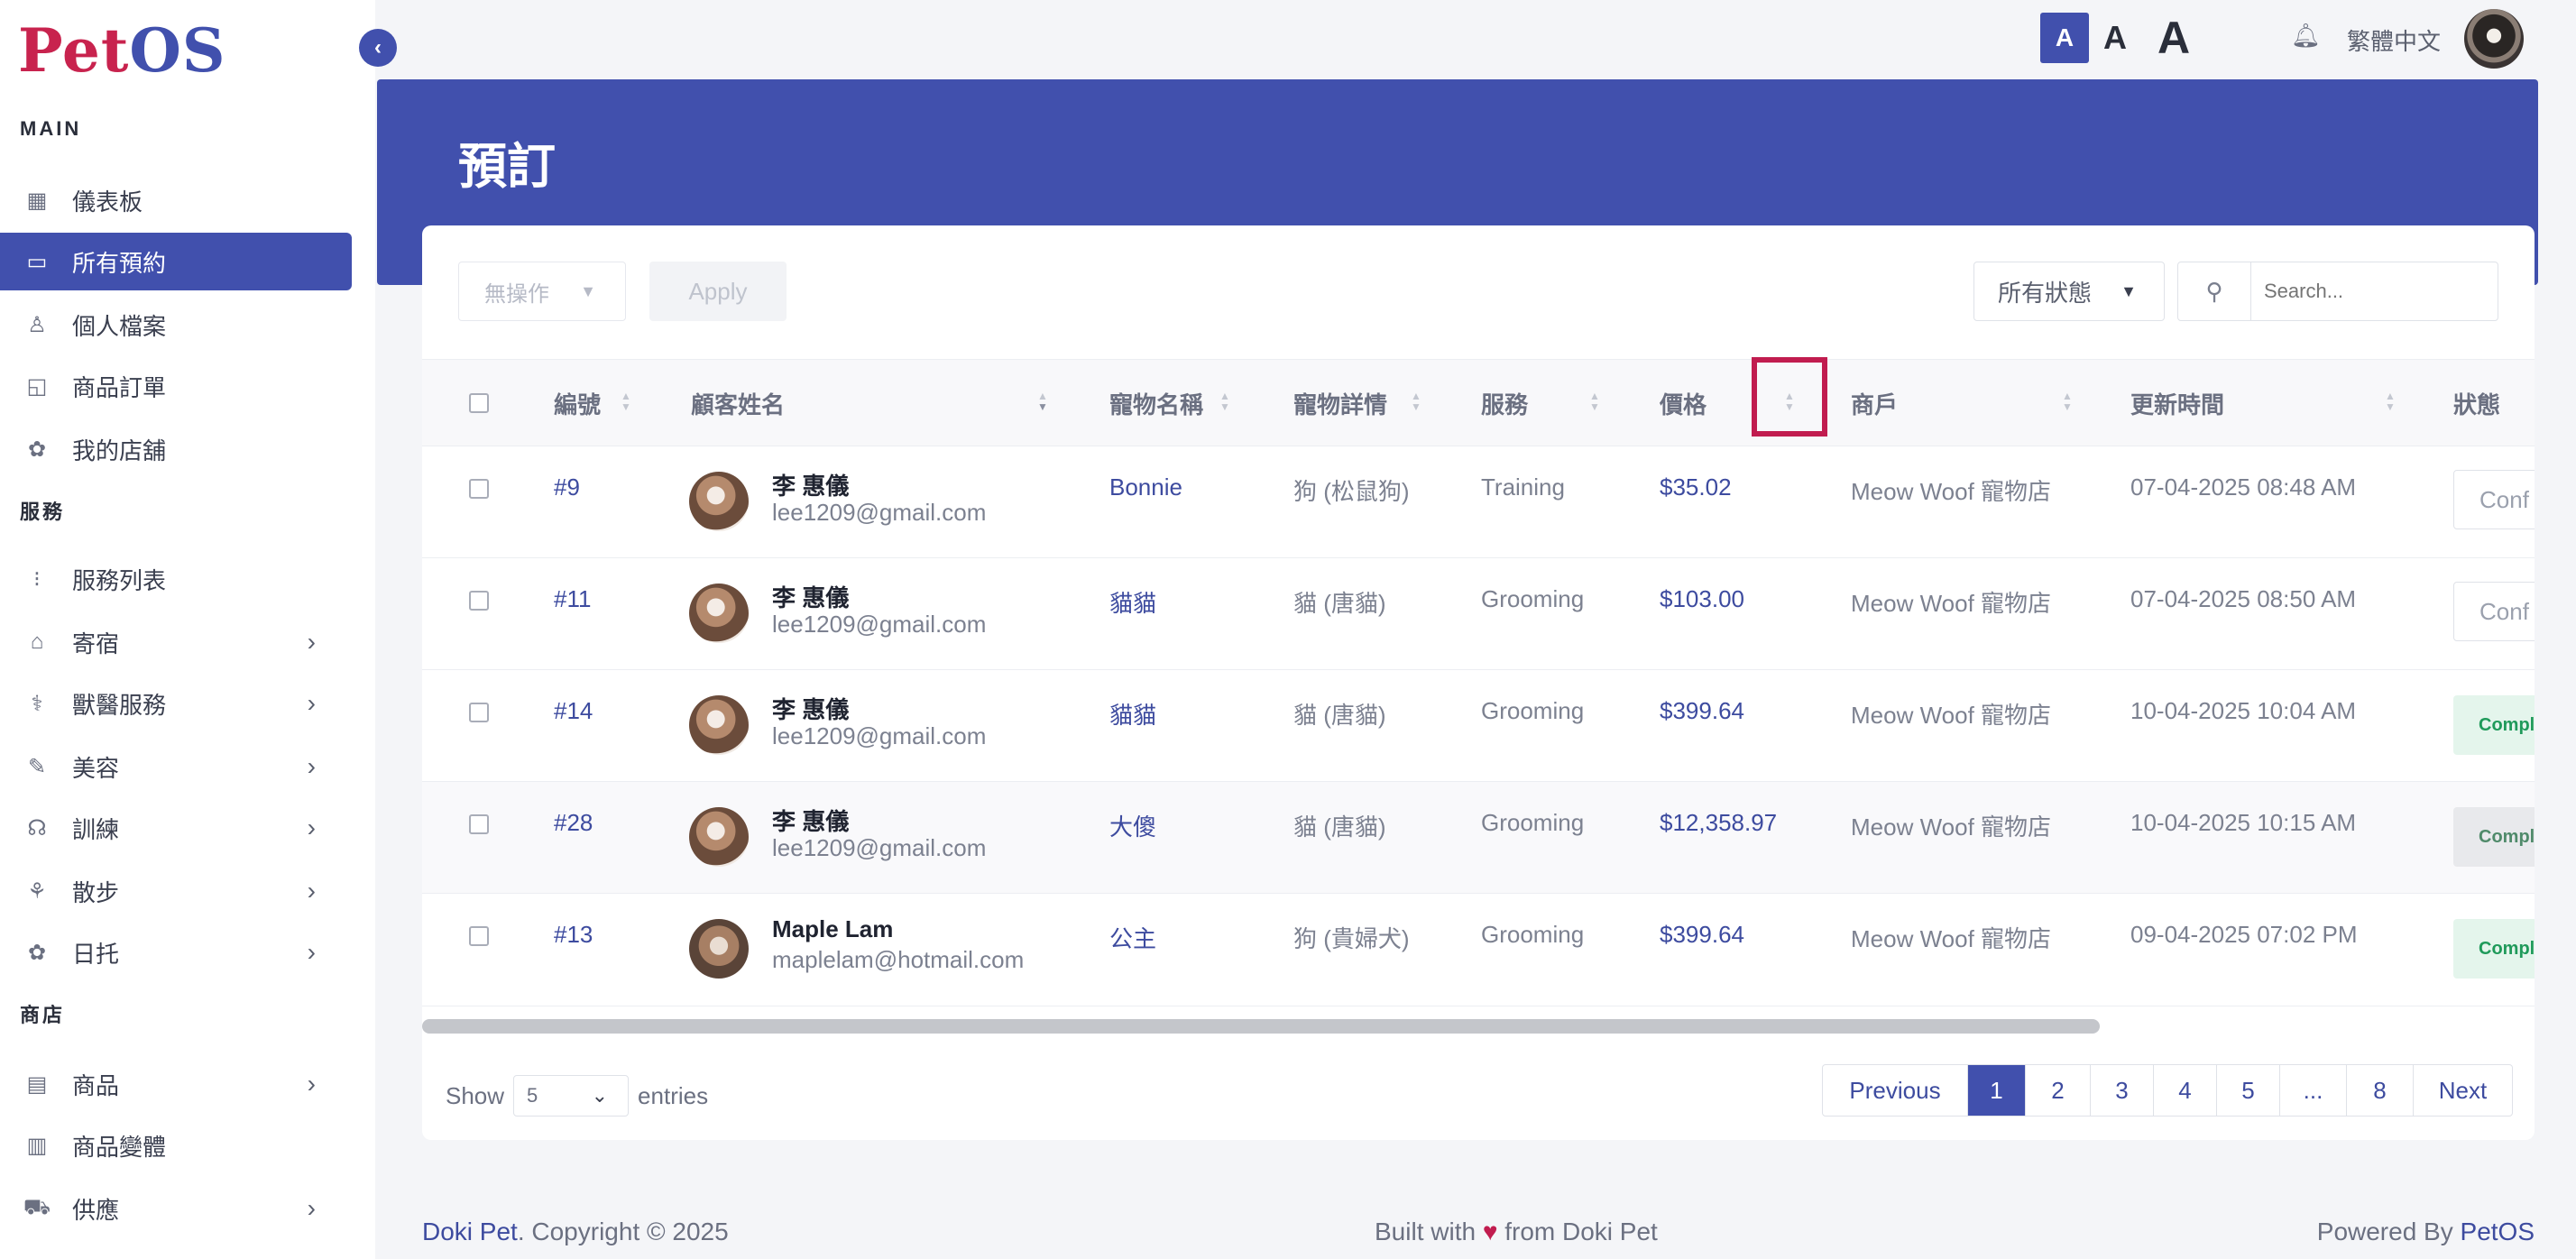  What do you see at coordinates (2069, 291) in the screenshot?
I see `status-filter-select: 所有狀態 ▼` at bounding box center [2069, 291].